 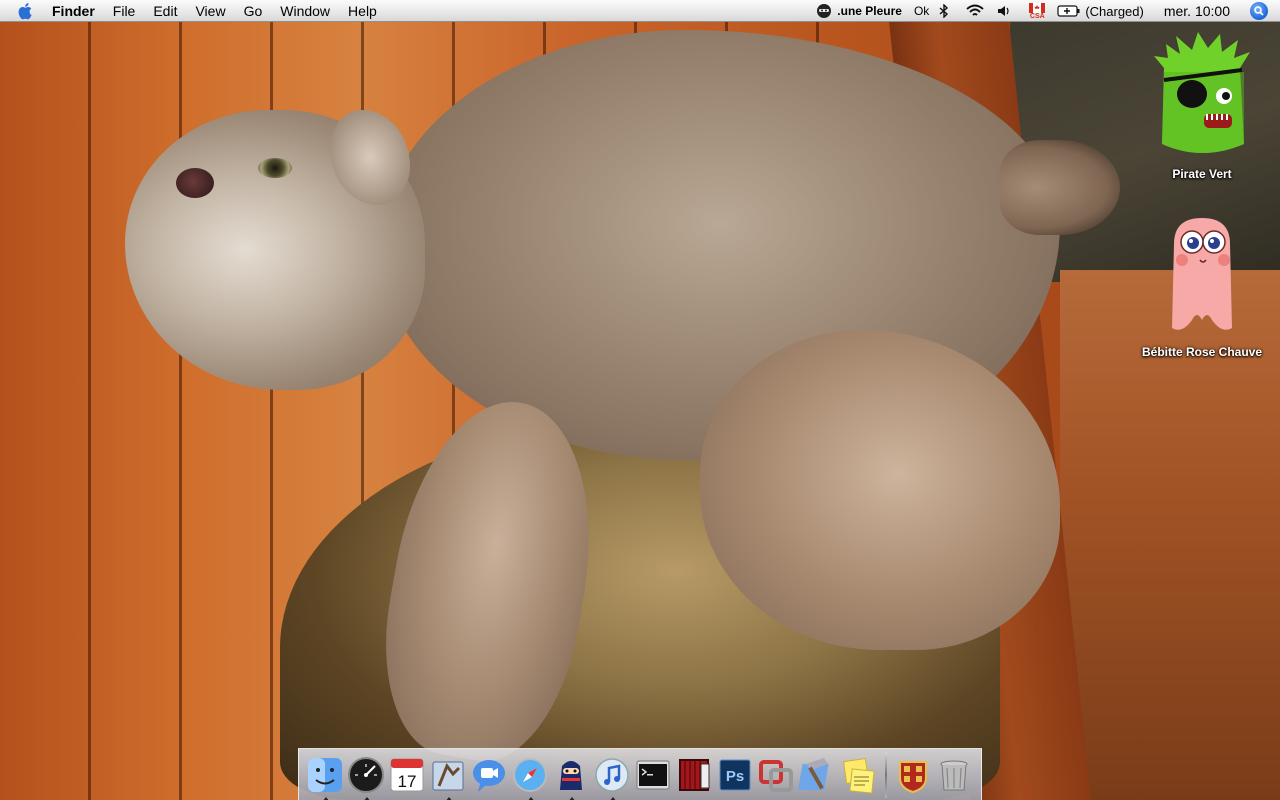 I want to click on user-status-label: .une Pleure, so click(x=869, y=11).